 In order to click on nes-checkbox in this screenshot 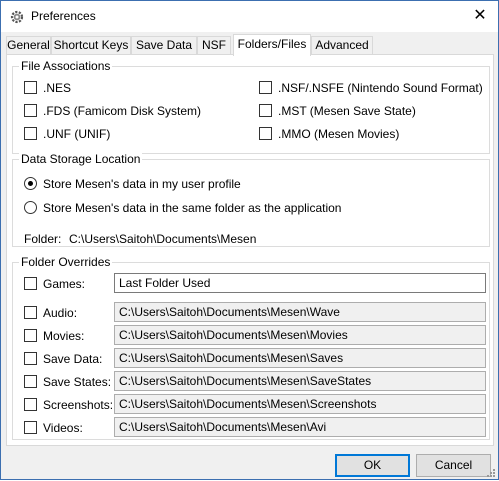, I will do `click(30, 87)`.